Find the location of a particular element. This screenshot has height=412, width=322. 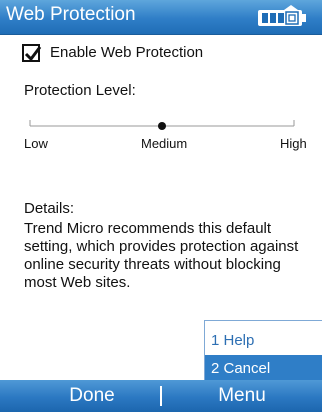

checkmark-icon is located at coordinates (33, 54).